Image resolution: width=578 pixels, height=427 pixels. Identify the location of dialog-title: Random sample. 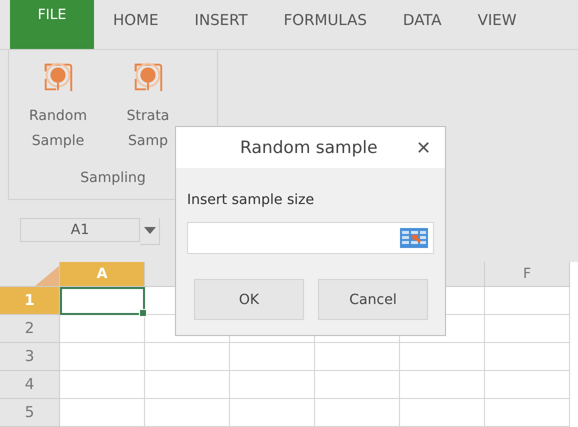
(309, 148).